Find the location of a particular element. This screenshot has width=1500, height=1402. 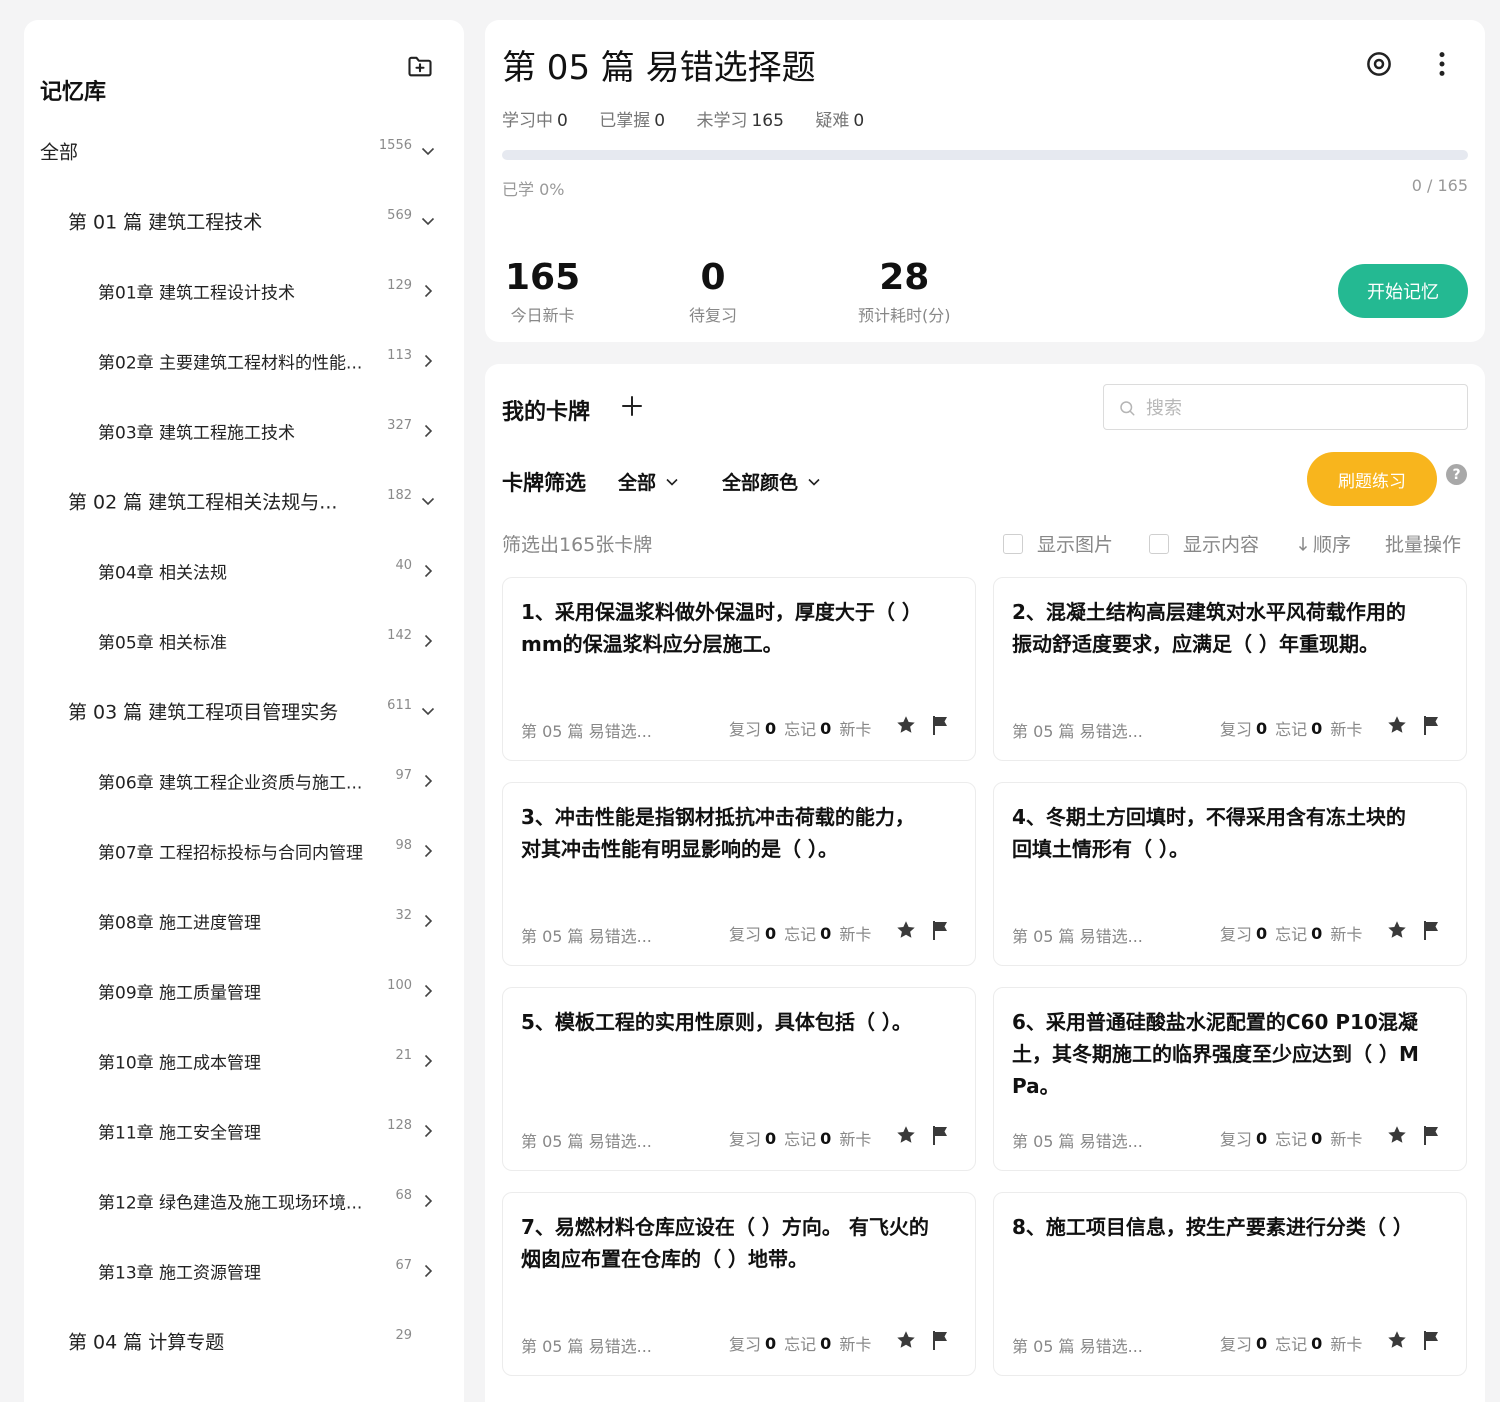

show-image-toggle: 显示图片 is located at coordinates (1058, 543).